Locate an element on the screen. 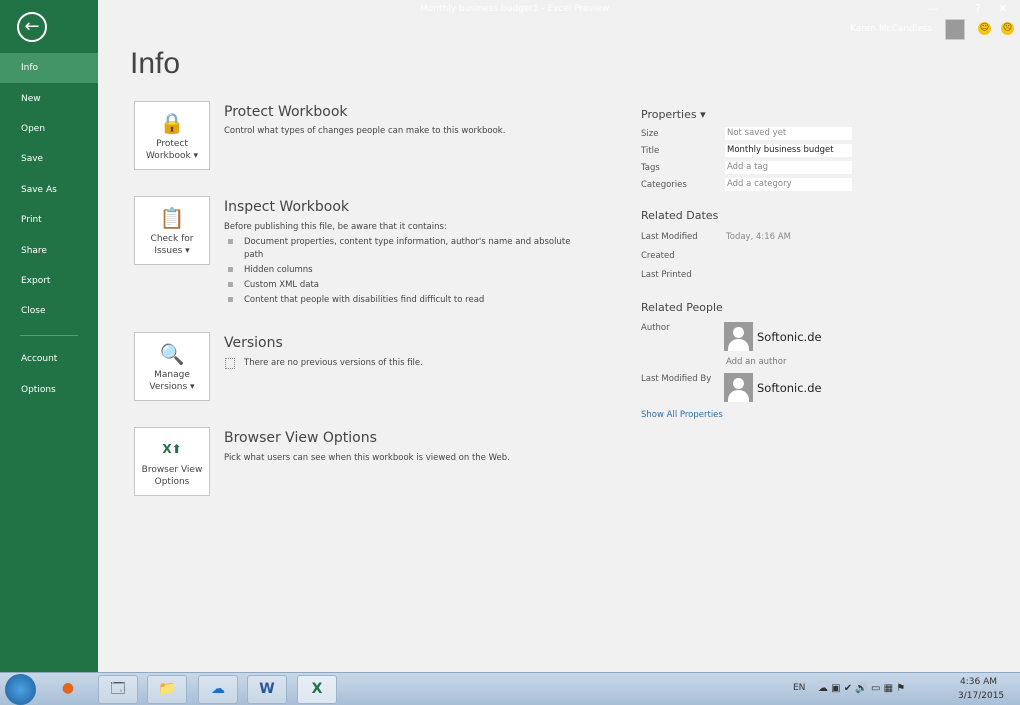 The height and width of the screenshot is (705, 1020). date-label: Created is located at coordinates (658, 256).